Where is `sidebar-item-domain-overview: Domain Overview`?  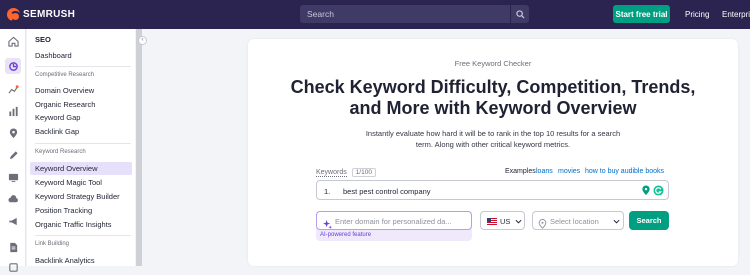
sidebar-item-domain-overview: Domain Overview is located at coordinates (81, 90).